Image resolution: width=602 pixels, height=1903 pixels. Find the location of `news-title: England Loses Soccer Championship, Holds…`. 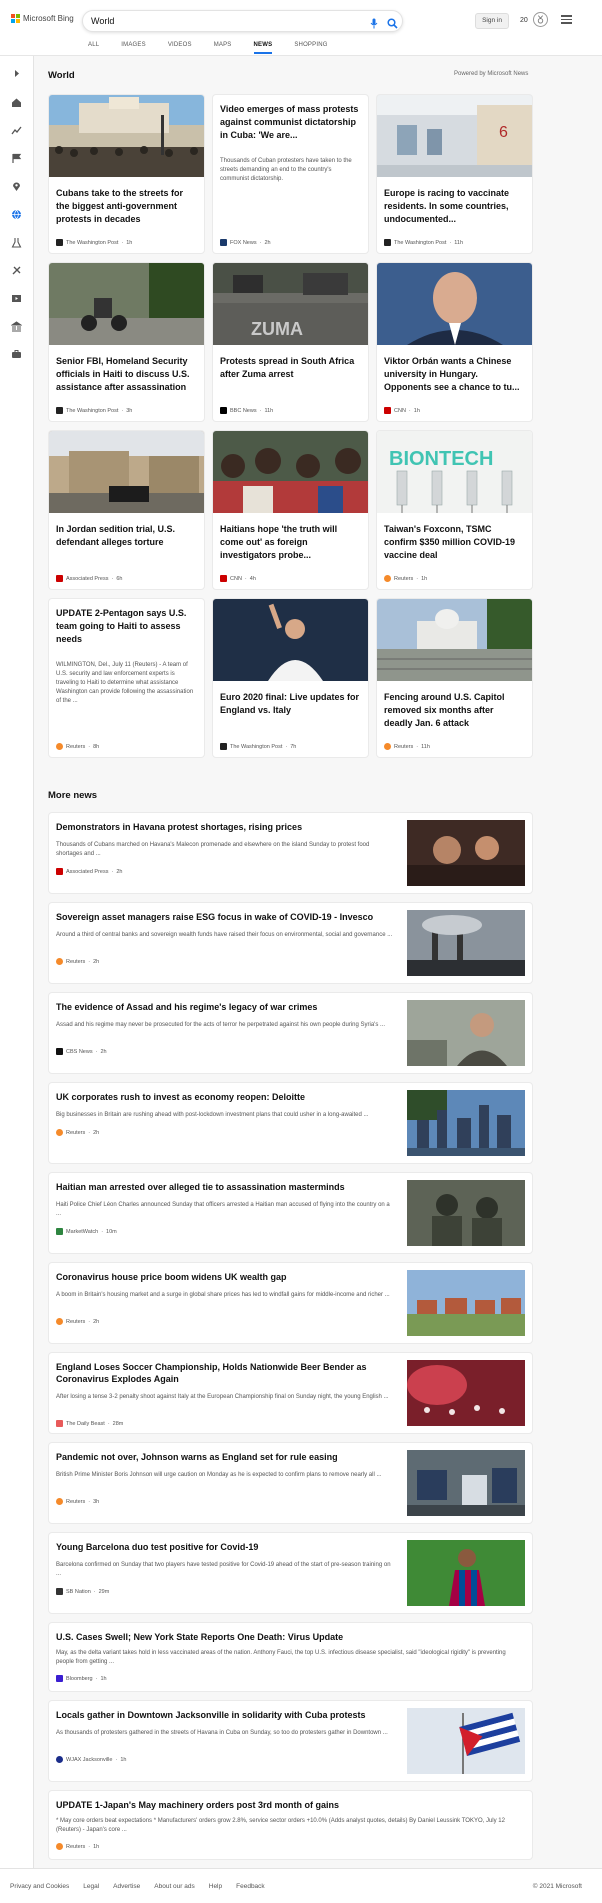

news-title: England Loses Soccer Championship, Holds… is located at coordinates (226, 1373).